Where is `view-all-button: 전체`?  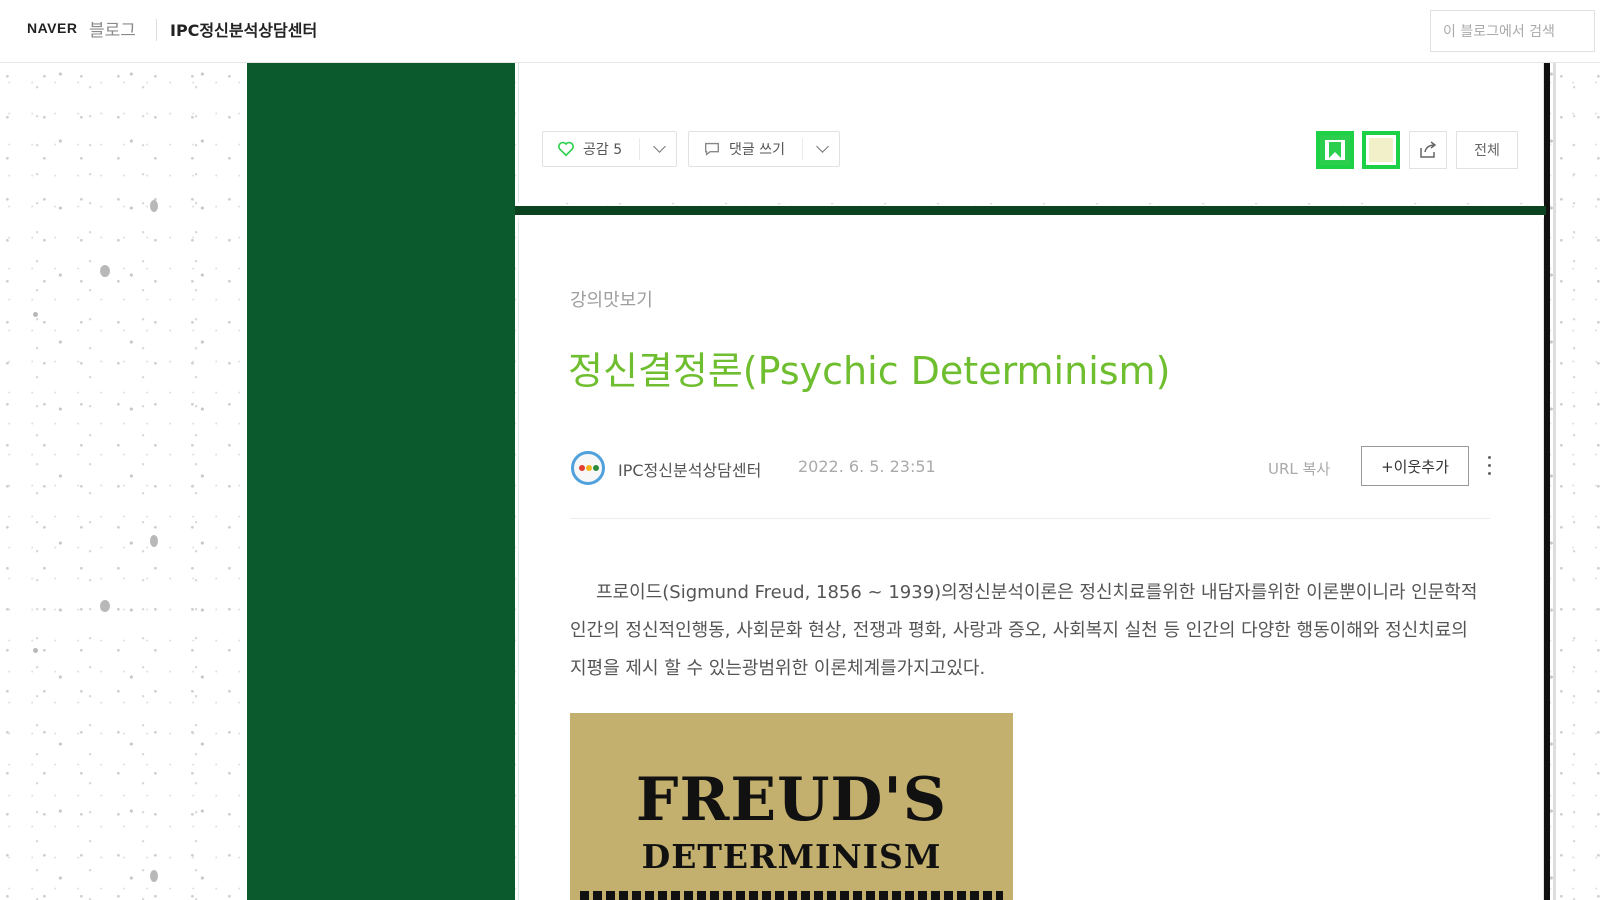
view-all-button: 전체 is located at coordinates (1487, 150).